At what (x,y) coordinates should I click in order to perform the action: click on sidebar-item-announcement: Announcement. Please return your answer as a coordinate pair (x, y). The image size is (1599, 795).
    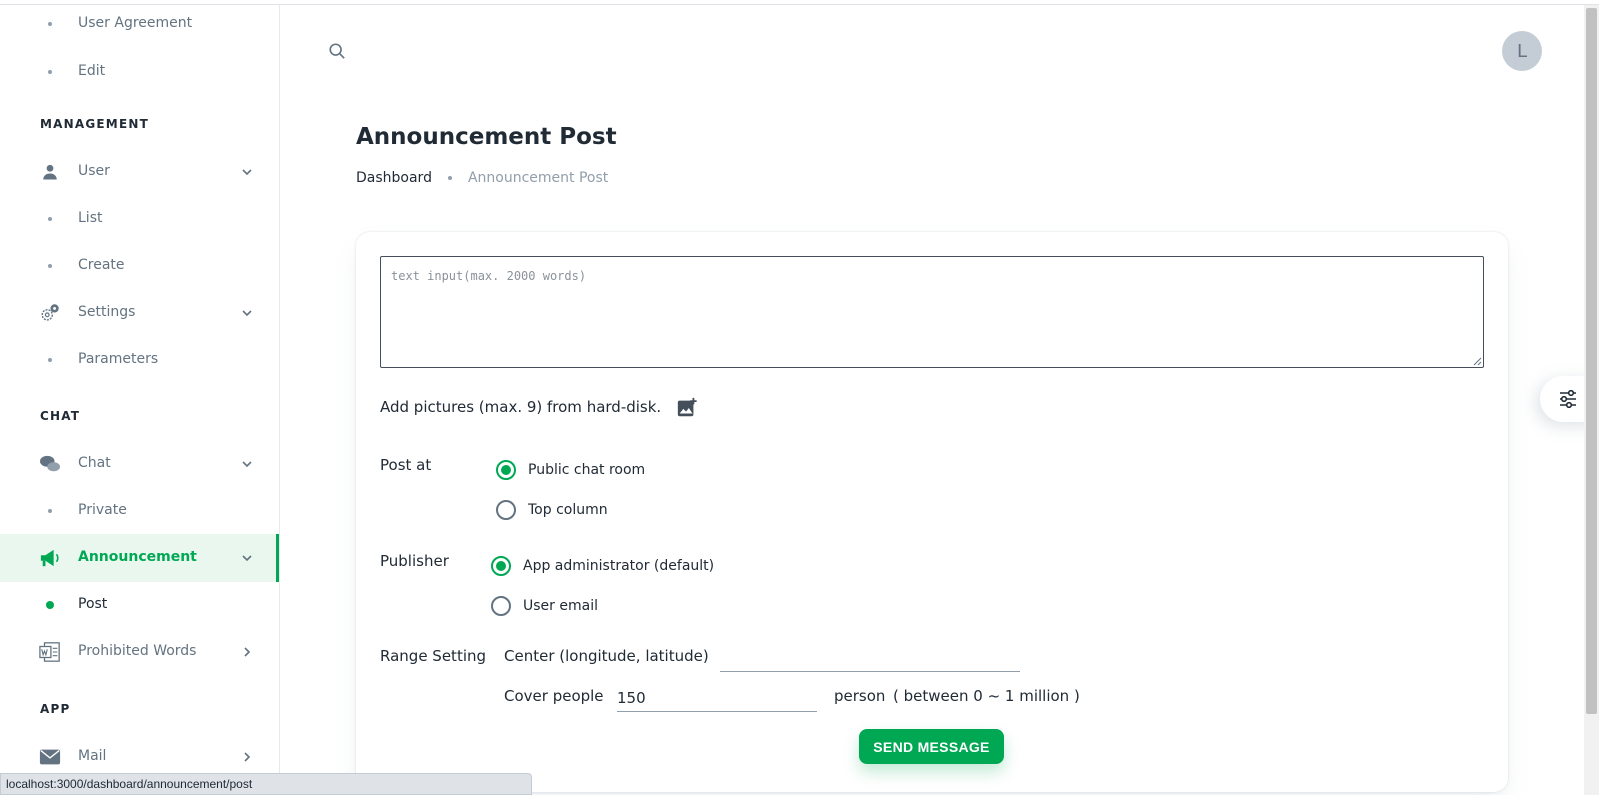
    Looking at the image, I should click on (139, 558).